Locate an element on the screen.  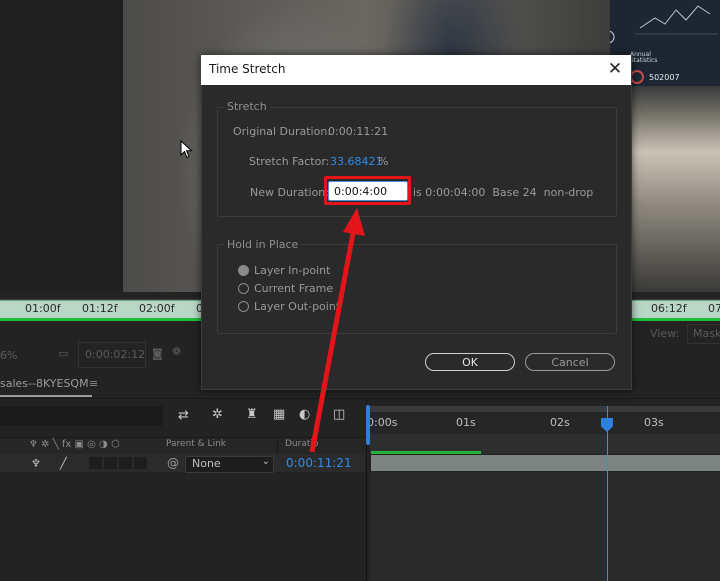
new-duration-info: is 0:00:04:00 Base 24 non-drop is located at coordinates (503, 192).